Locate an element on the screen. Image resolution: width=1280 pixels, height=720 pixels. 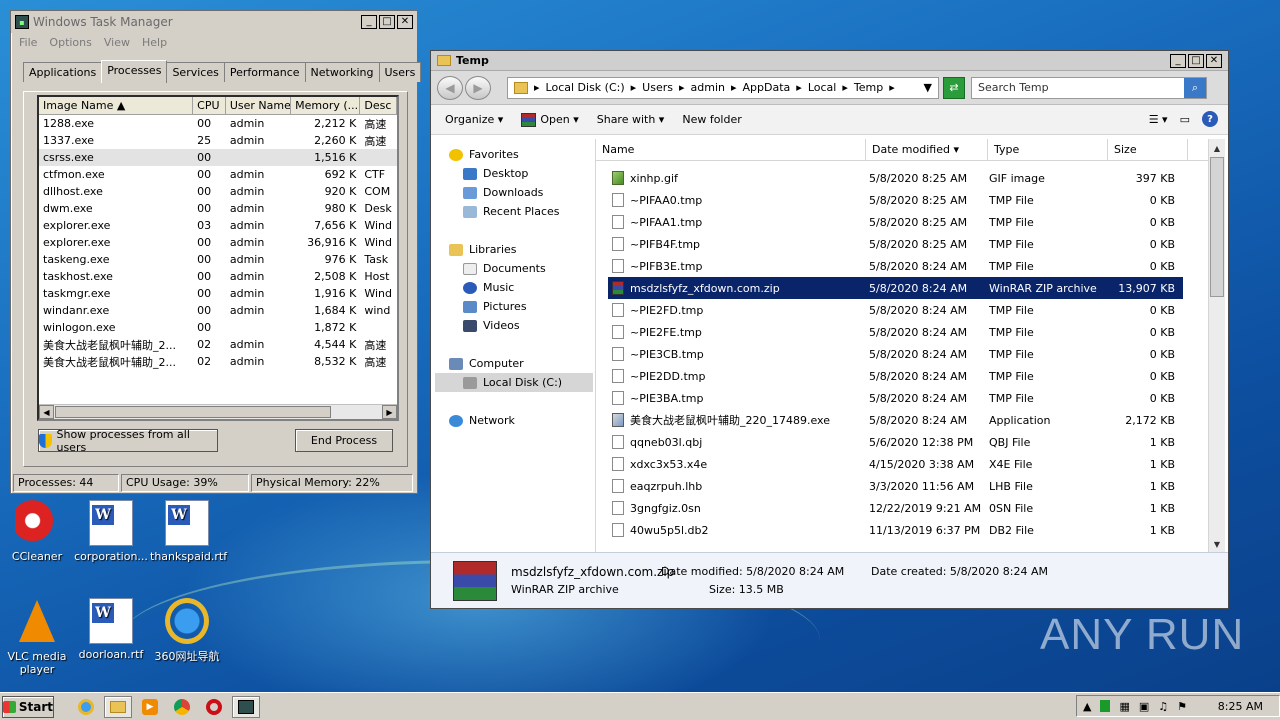
menu-options: Options is located at coordinates (70, 42).